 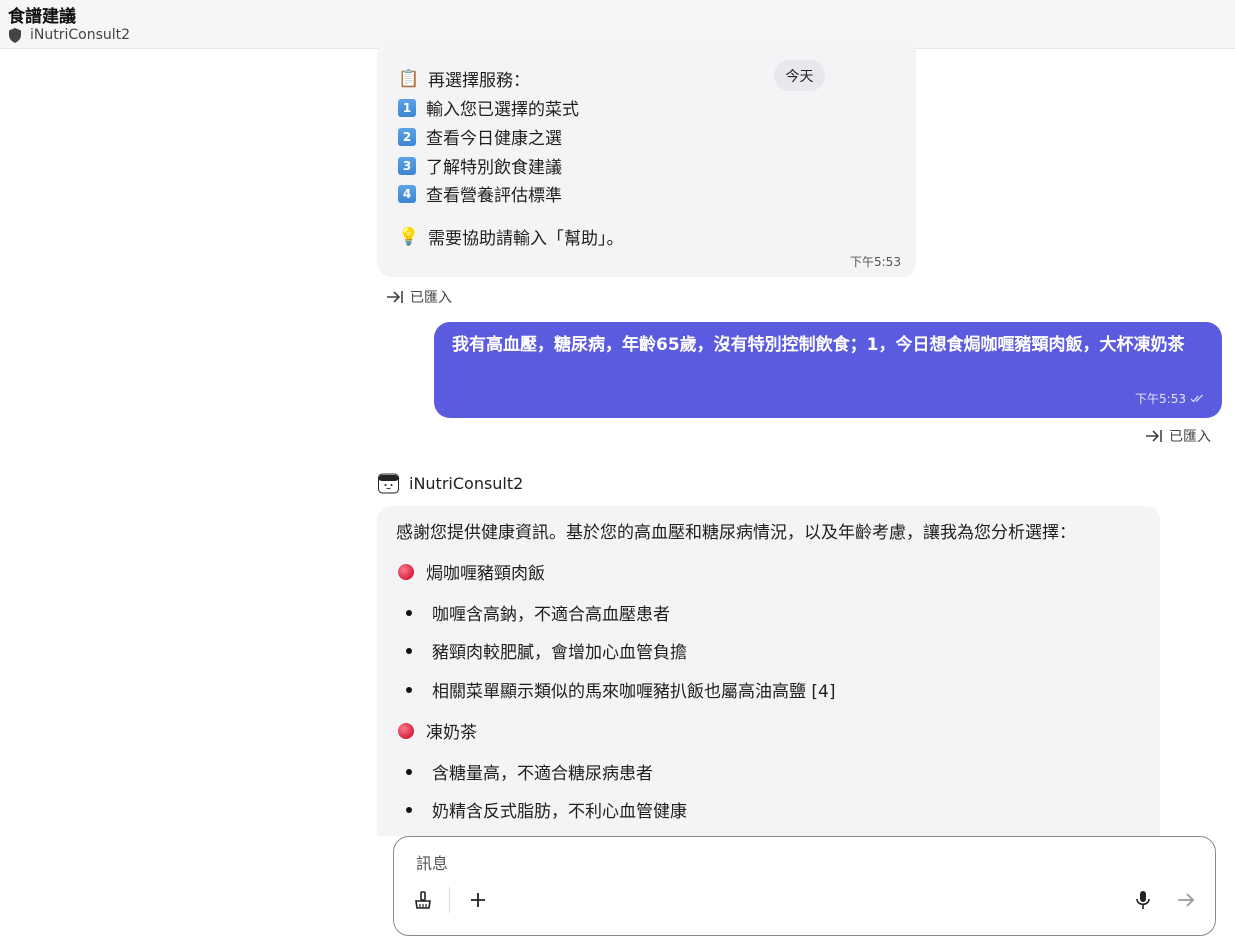 I want to click on menu-heading: 📋 再選擇服務：, so click(x=464, y=80).